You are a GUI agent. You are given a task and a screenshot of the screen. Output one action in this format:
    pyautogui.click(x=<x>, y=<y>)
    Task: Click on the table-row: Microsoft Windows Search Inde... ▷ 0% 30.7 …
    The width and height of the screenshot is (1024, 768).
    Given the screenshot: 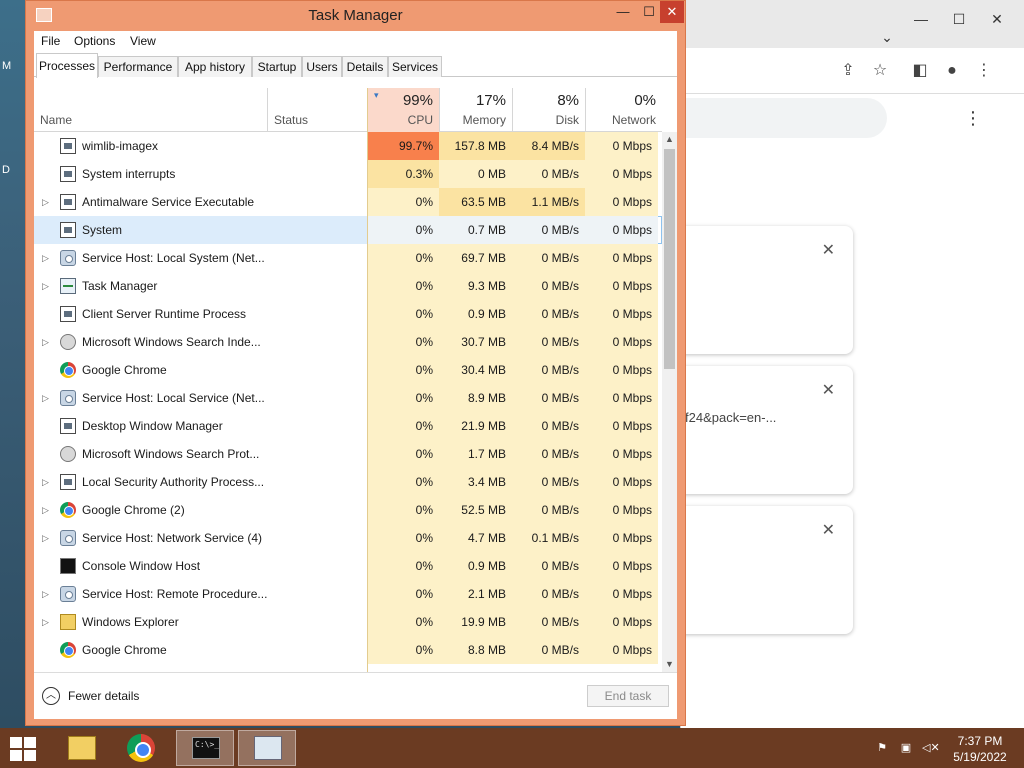 What is the action you would take?
    pyautogui.click(x=348, y=342)
    